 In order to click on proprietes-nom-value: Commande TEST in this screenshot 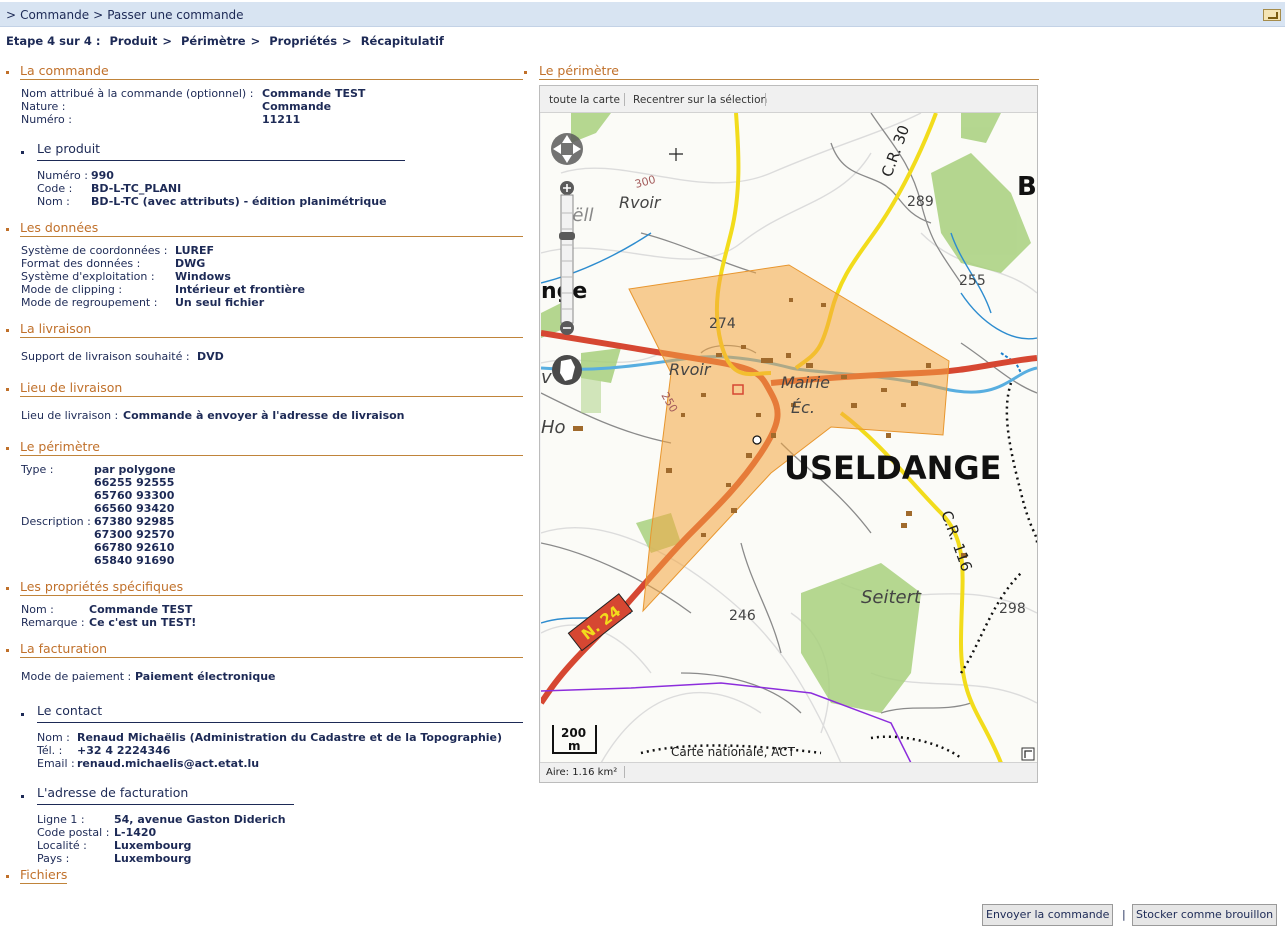, I will do `click(141, 609)`.